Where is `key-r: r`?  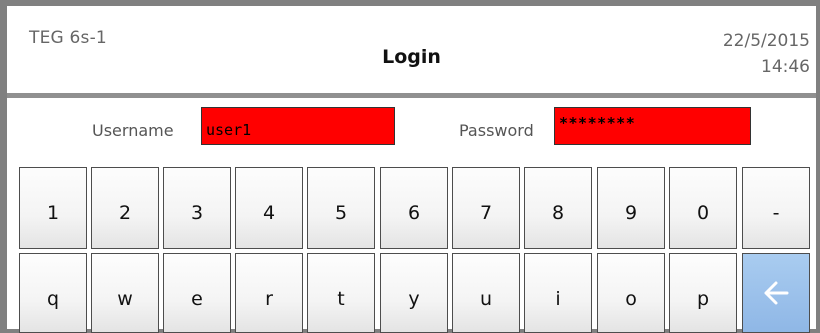
key-r: r is located at coordinates (269, 293).